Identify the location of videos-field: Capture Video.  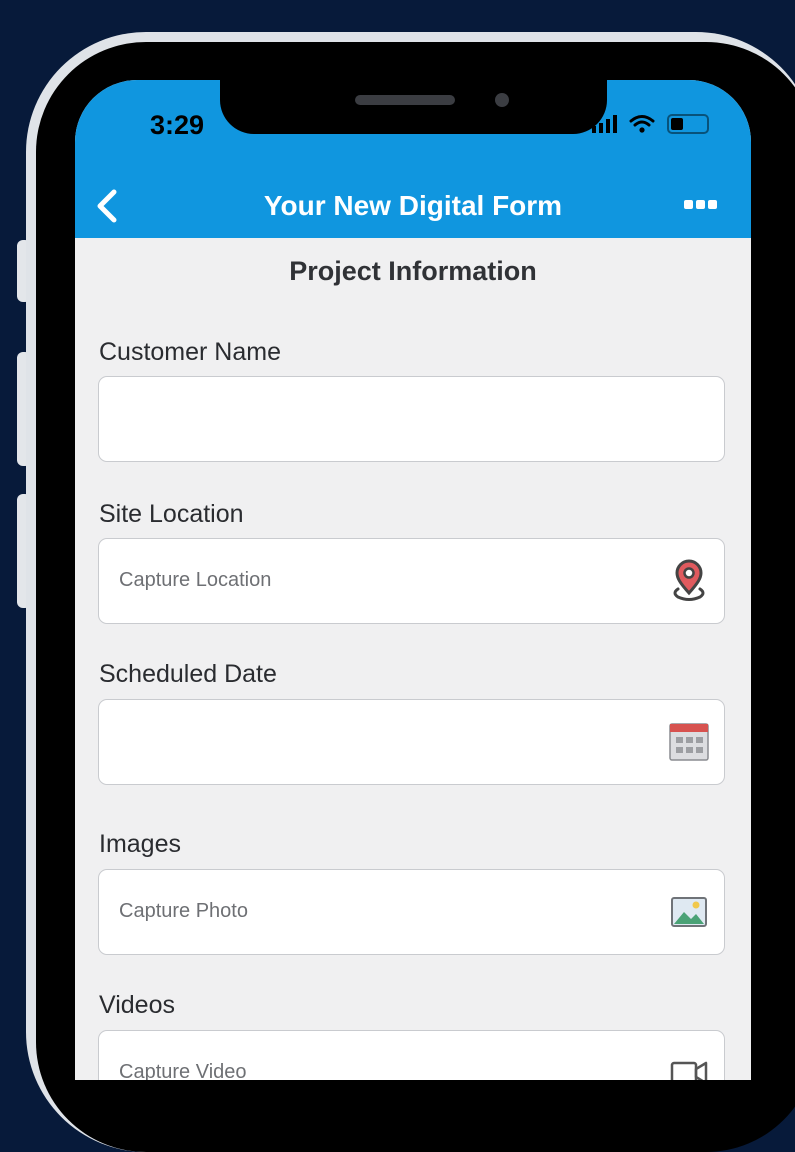
(411, 1055).